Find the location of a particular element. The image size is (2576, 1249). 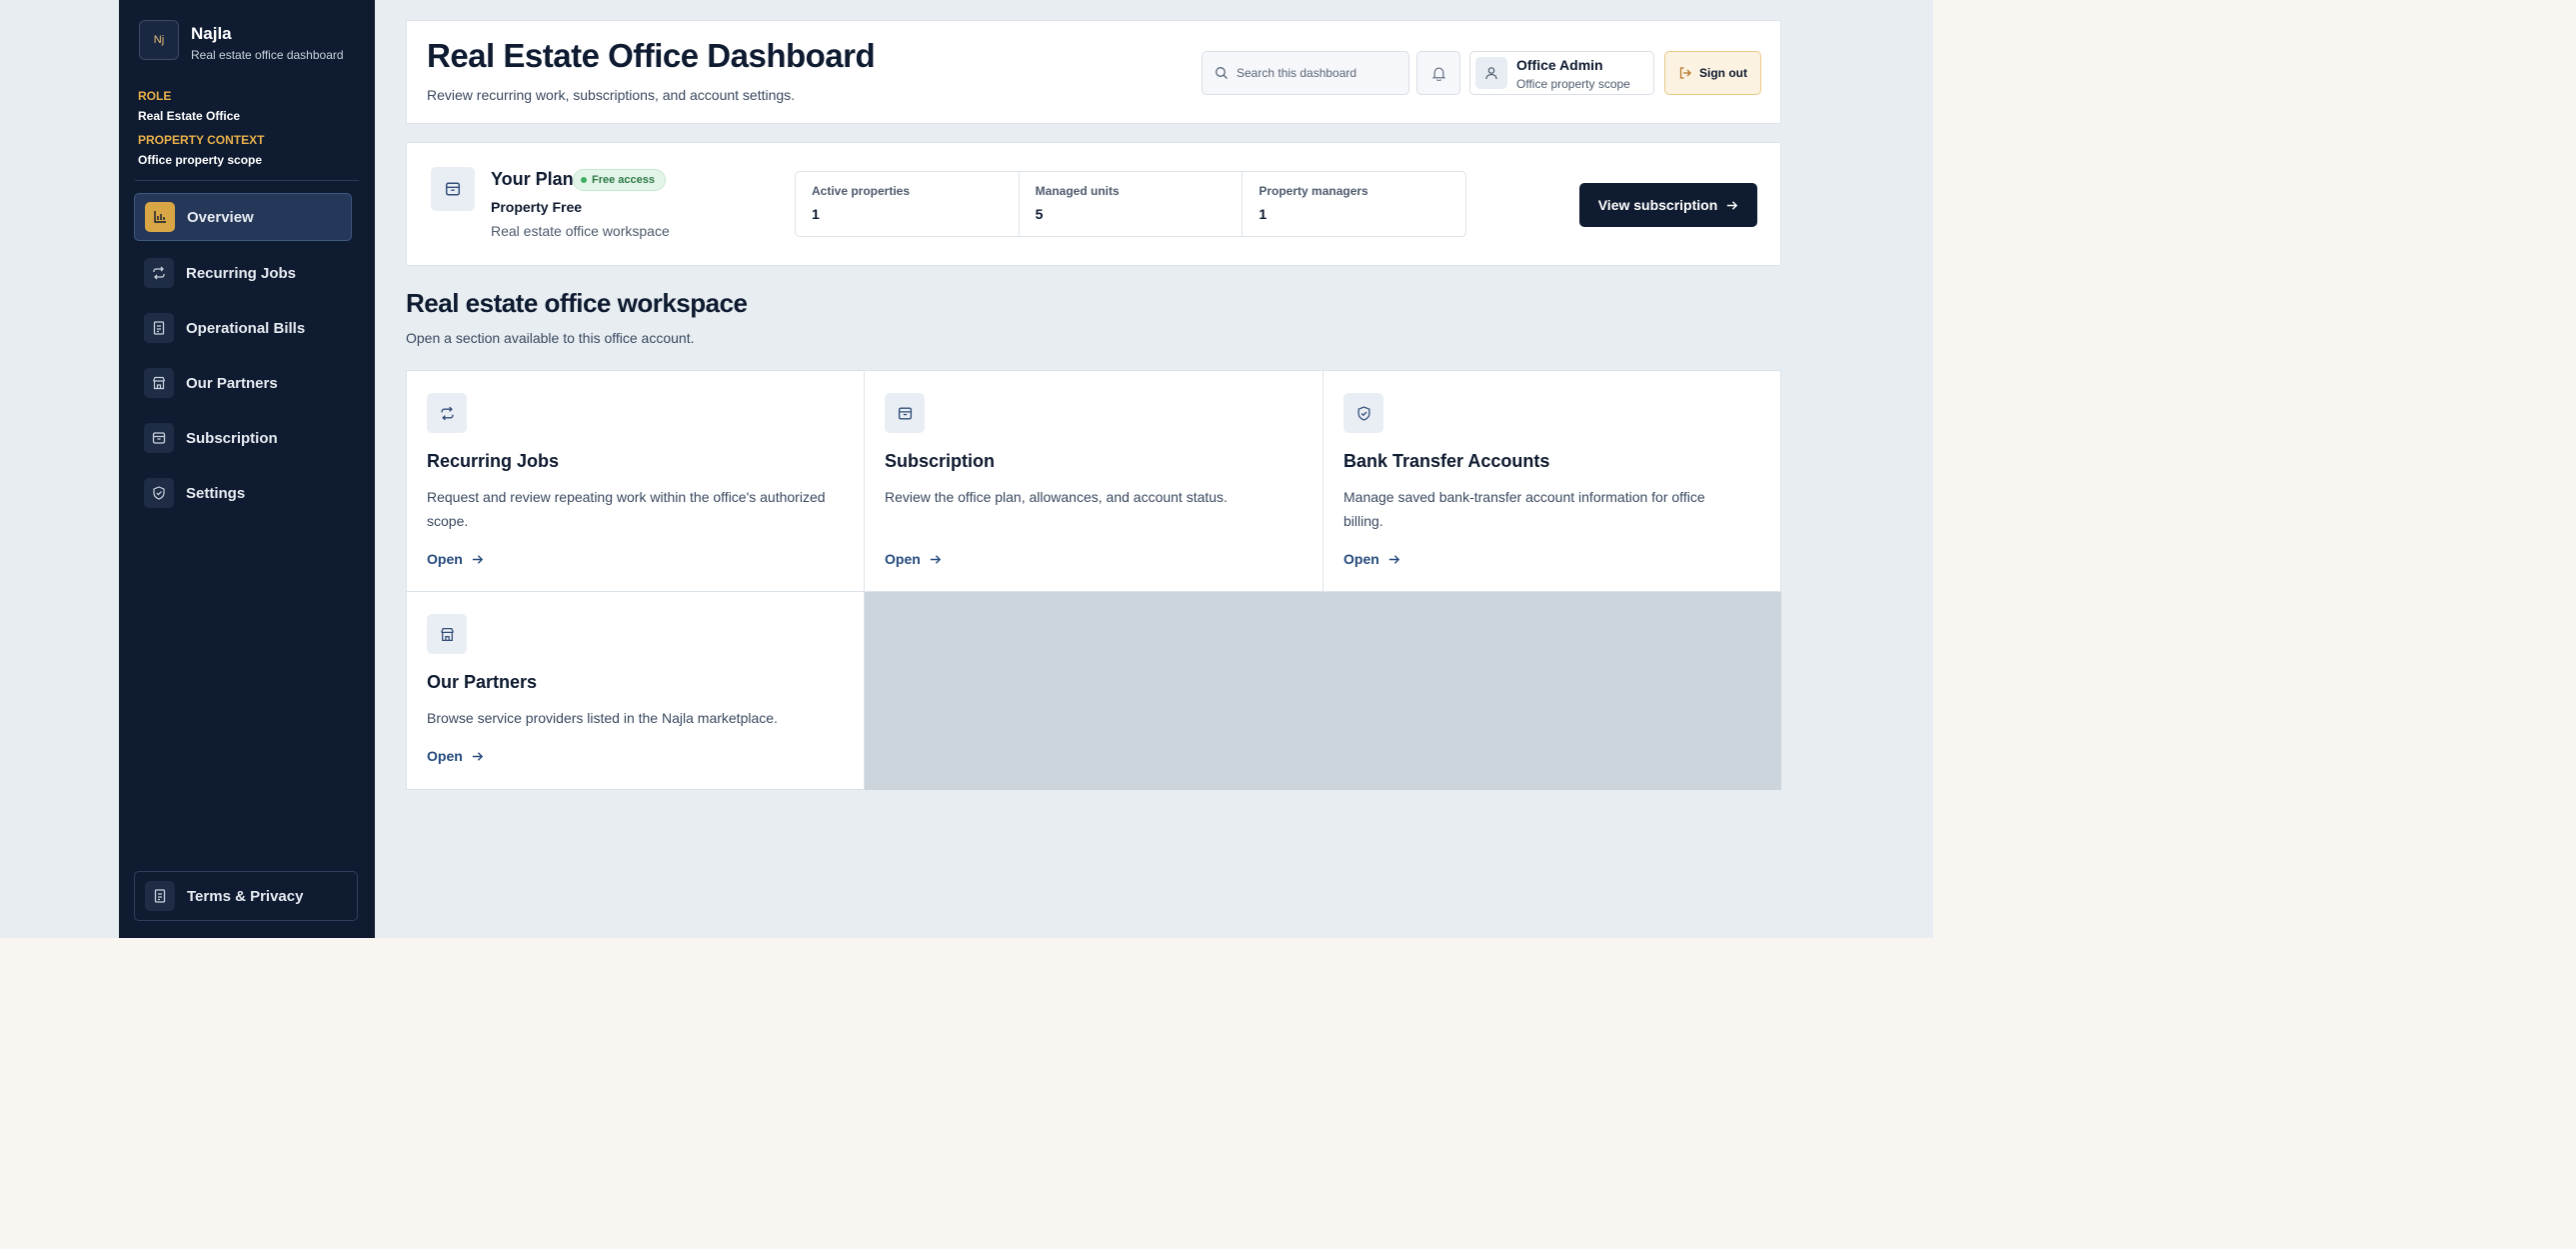

plan-description: Real estate office workspace is located at coordinates (580, 231).